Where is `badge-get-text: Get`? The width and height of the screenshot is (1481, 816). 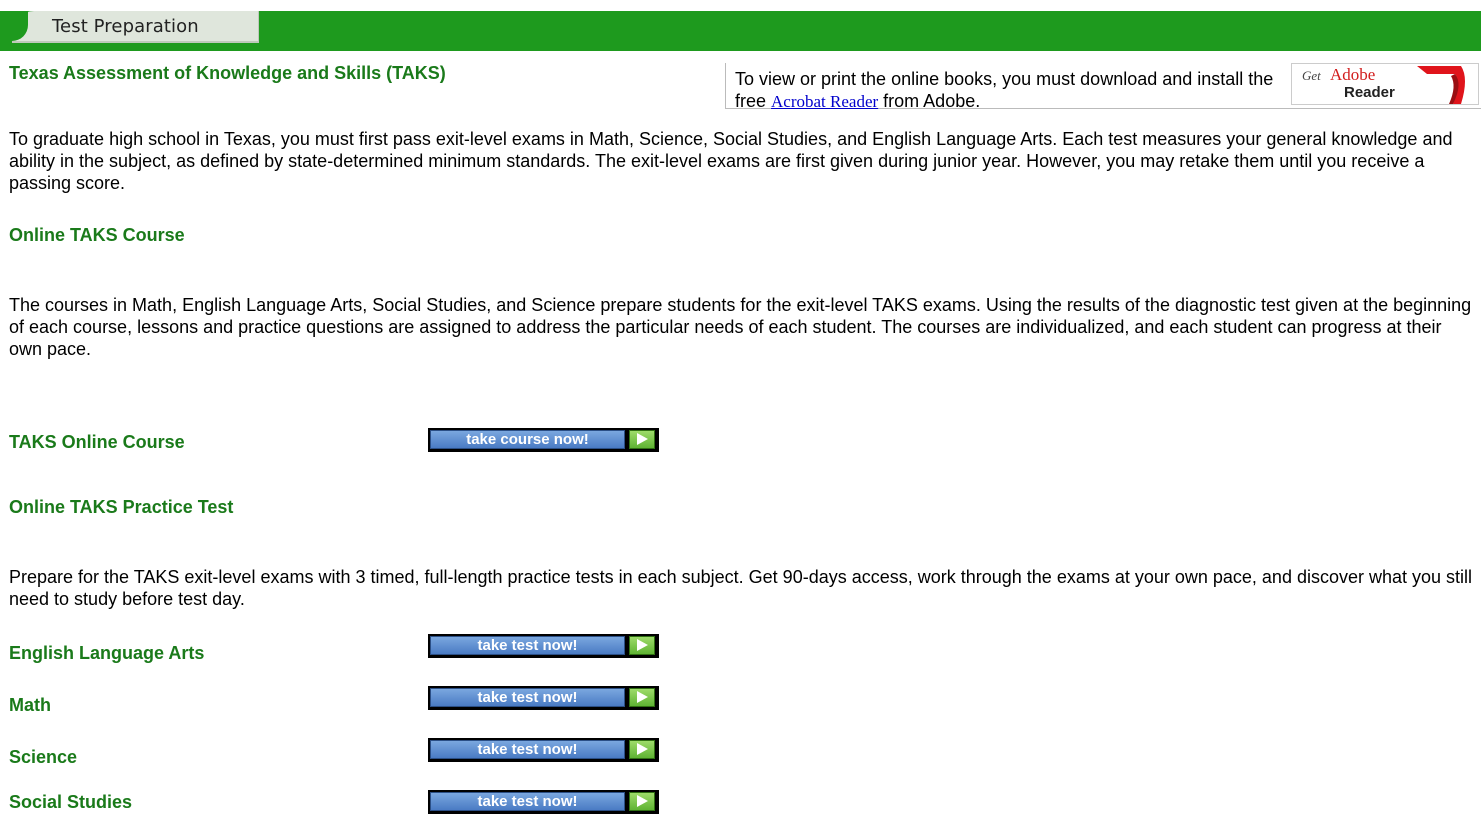 badge-get-text: Get is located at coordinates (1311, 75).